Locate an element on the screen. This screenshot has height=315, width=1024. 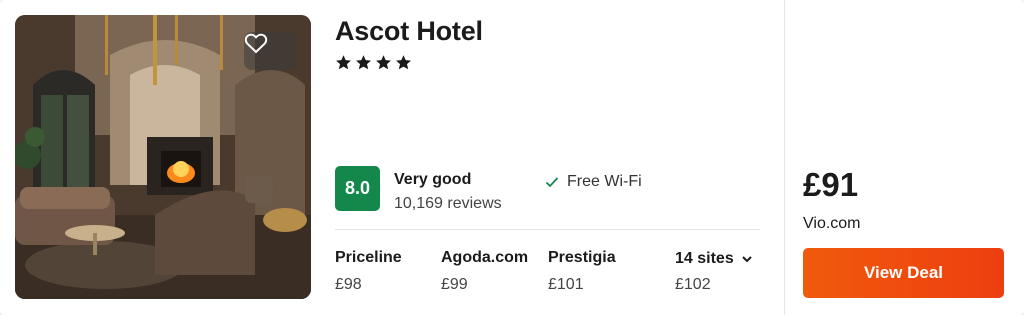
provider-name: Agoda.com is located at coordinates (485, 257).